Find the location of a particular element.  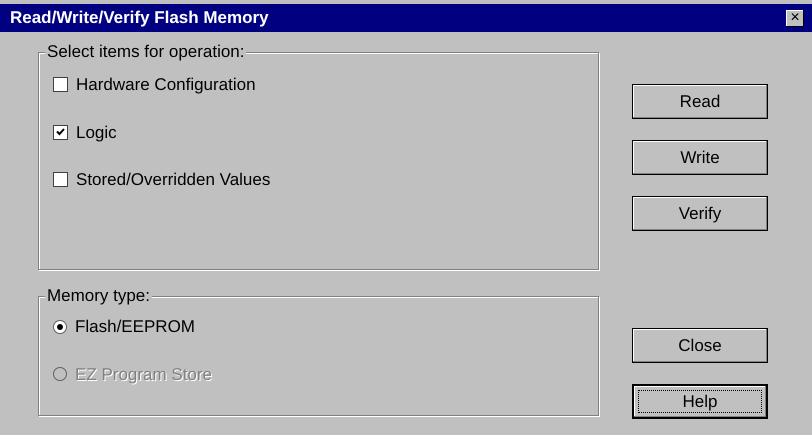

checkmark-icon is located at coordinates (60, 132).